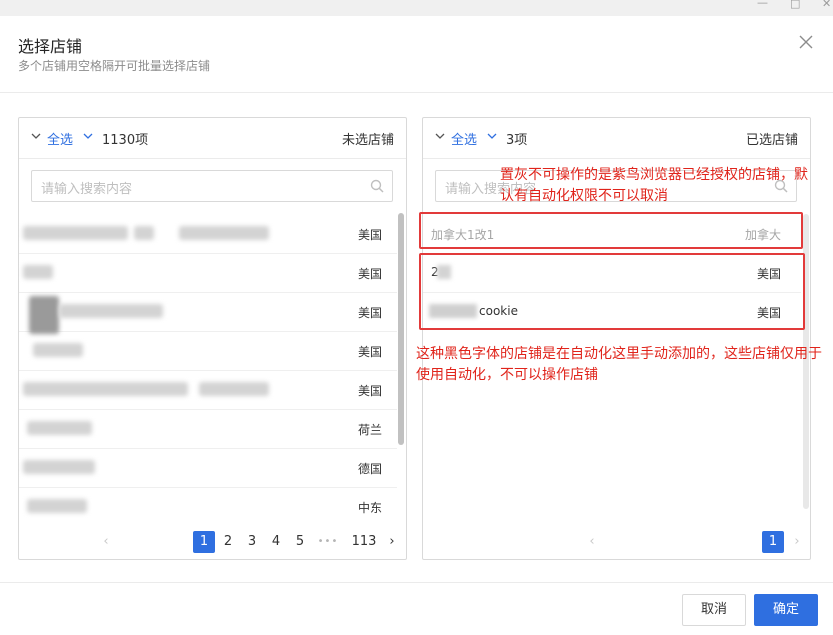 The width and height of the screenshot is (833, 635). Describe the element at coordinates (252, 542) in the screenshot. I see `page-button: 3` at that location.